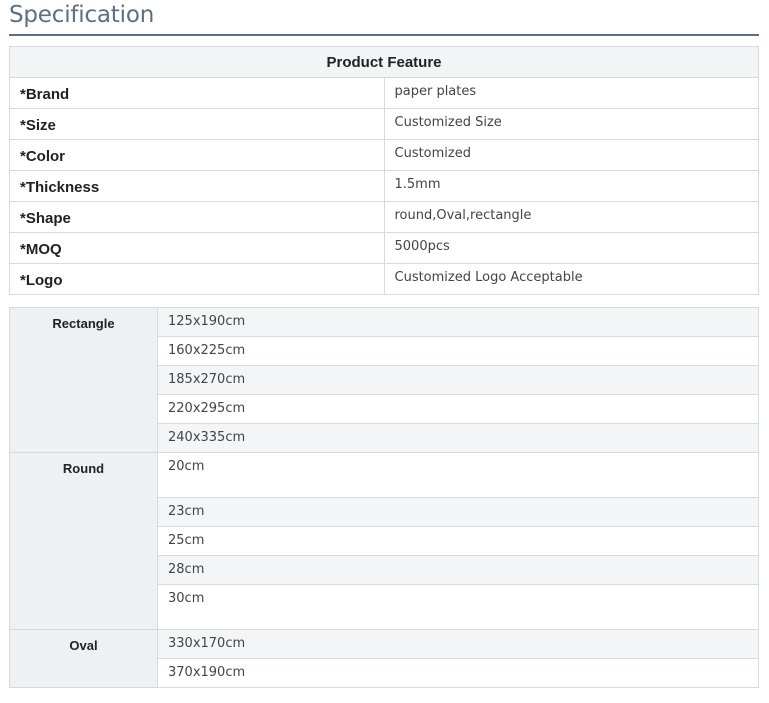  I want to click on table-row: *Shape round,Oval,rectangle, so click(384, 217).